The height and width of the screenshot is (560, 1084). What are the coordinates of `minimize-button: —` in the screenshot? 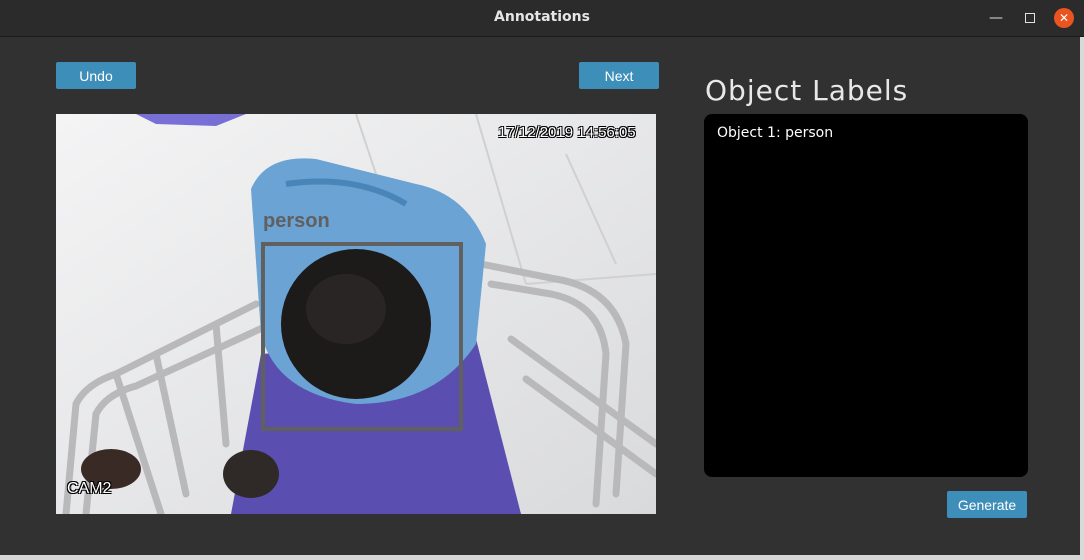 It's located at (996, 18).